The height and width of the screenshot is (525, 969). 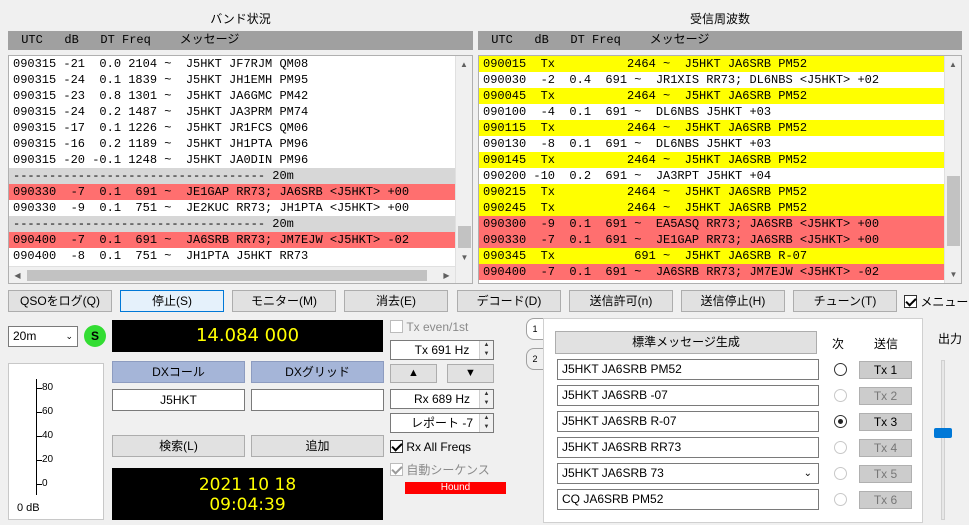 What do you see at coordinates (534, 359) in the screenshot?
I see `tab-2: 2` at bounding box center [534, 359].